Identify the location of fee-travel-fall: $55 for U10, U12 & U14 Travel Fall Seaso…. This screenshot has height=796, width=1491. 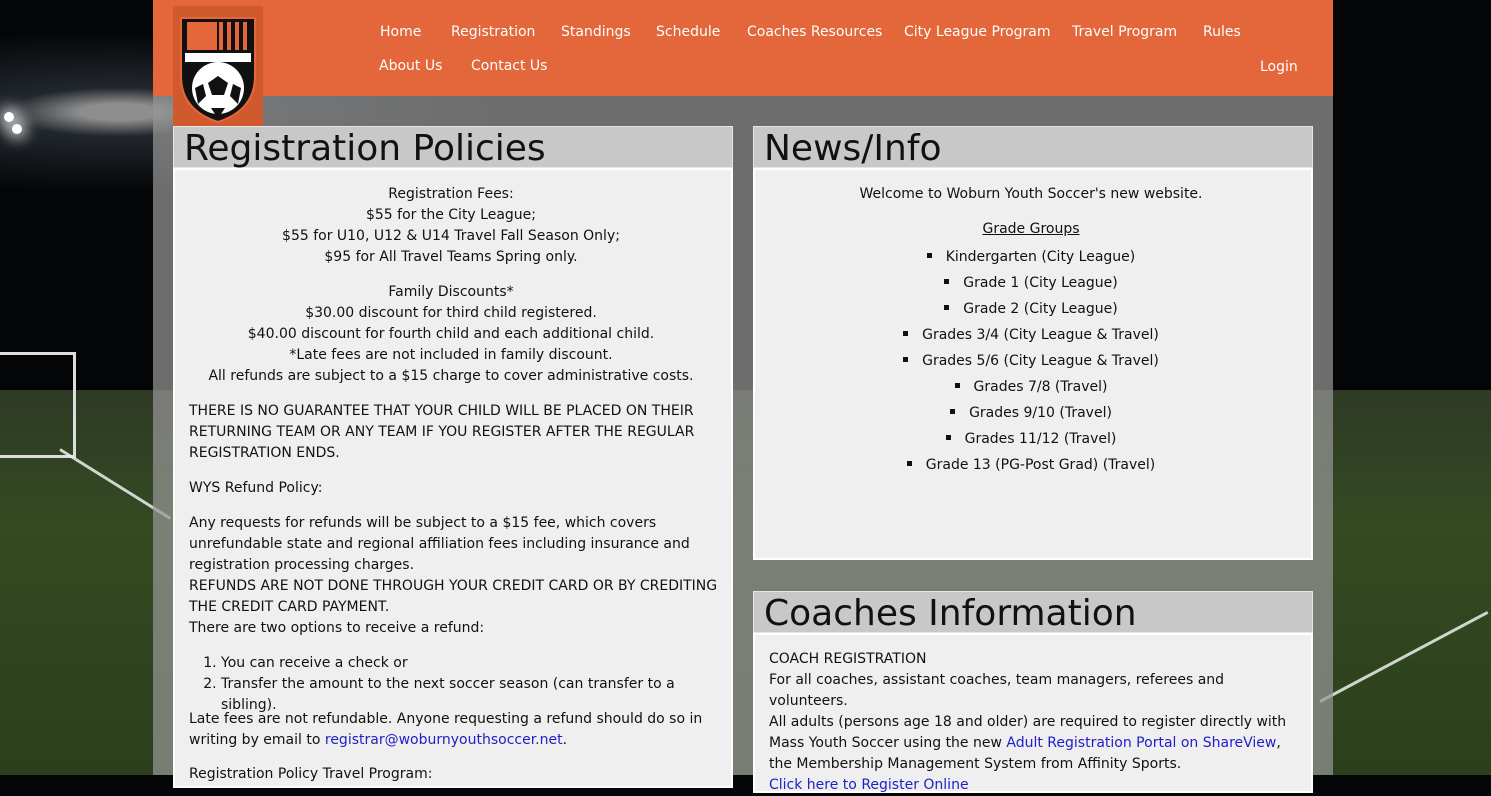
(451, 236).